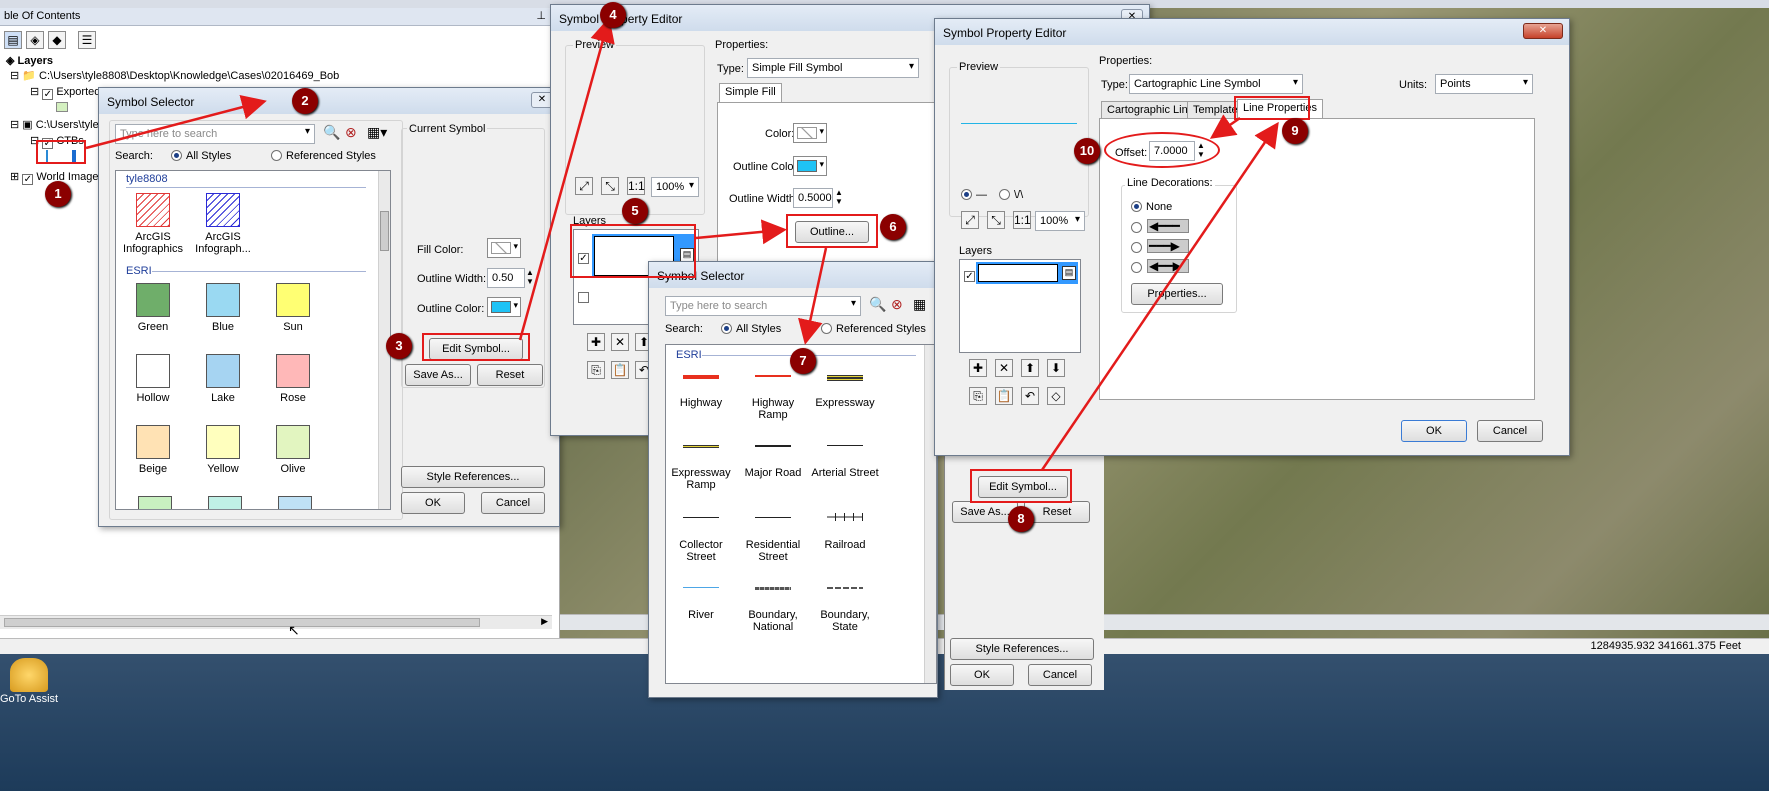  Describe the element at coordinates (399, 346) in the screenshot. I see `callout-3: 3` at that location.